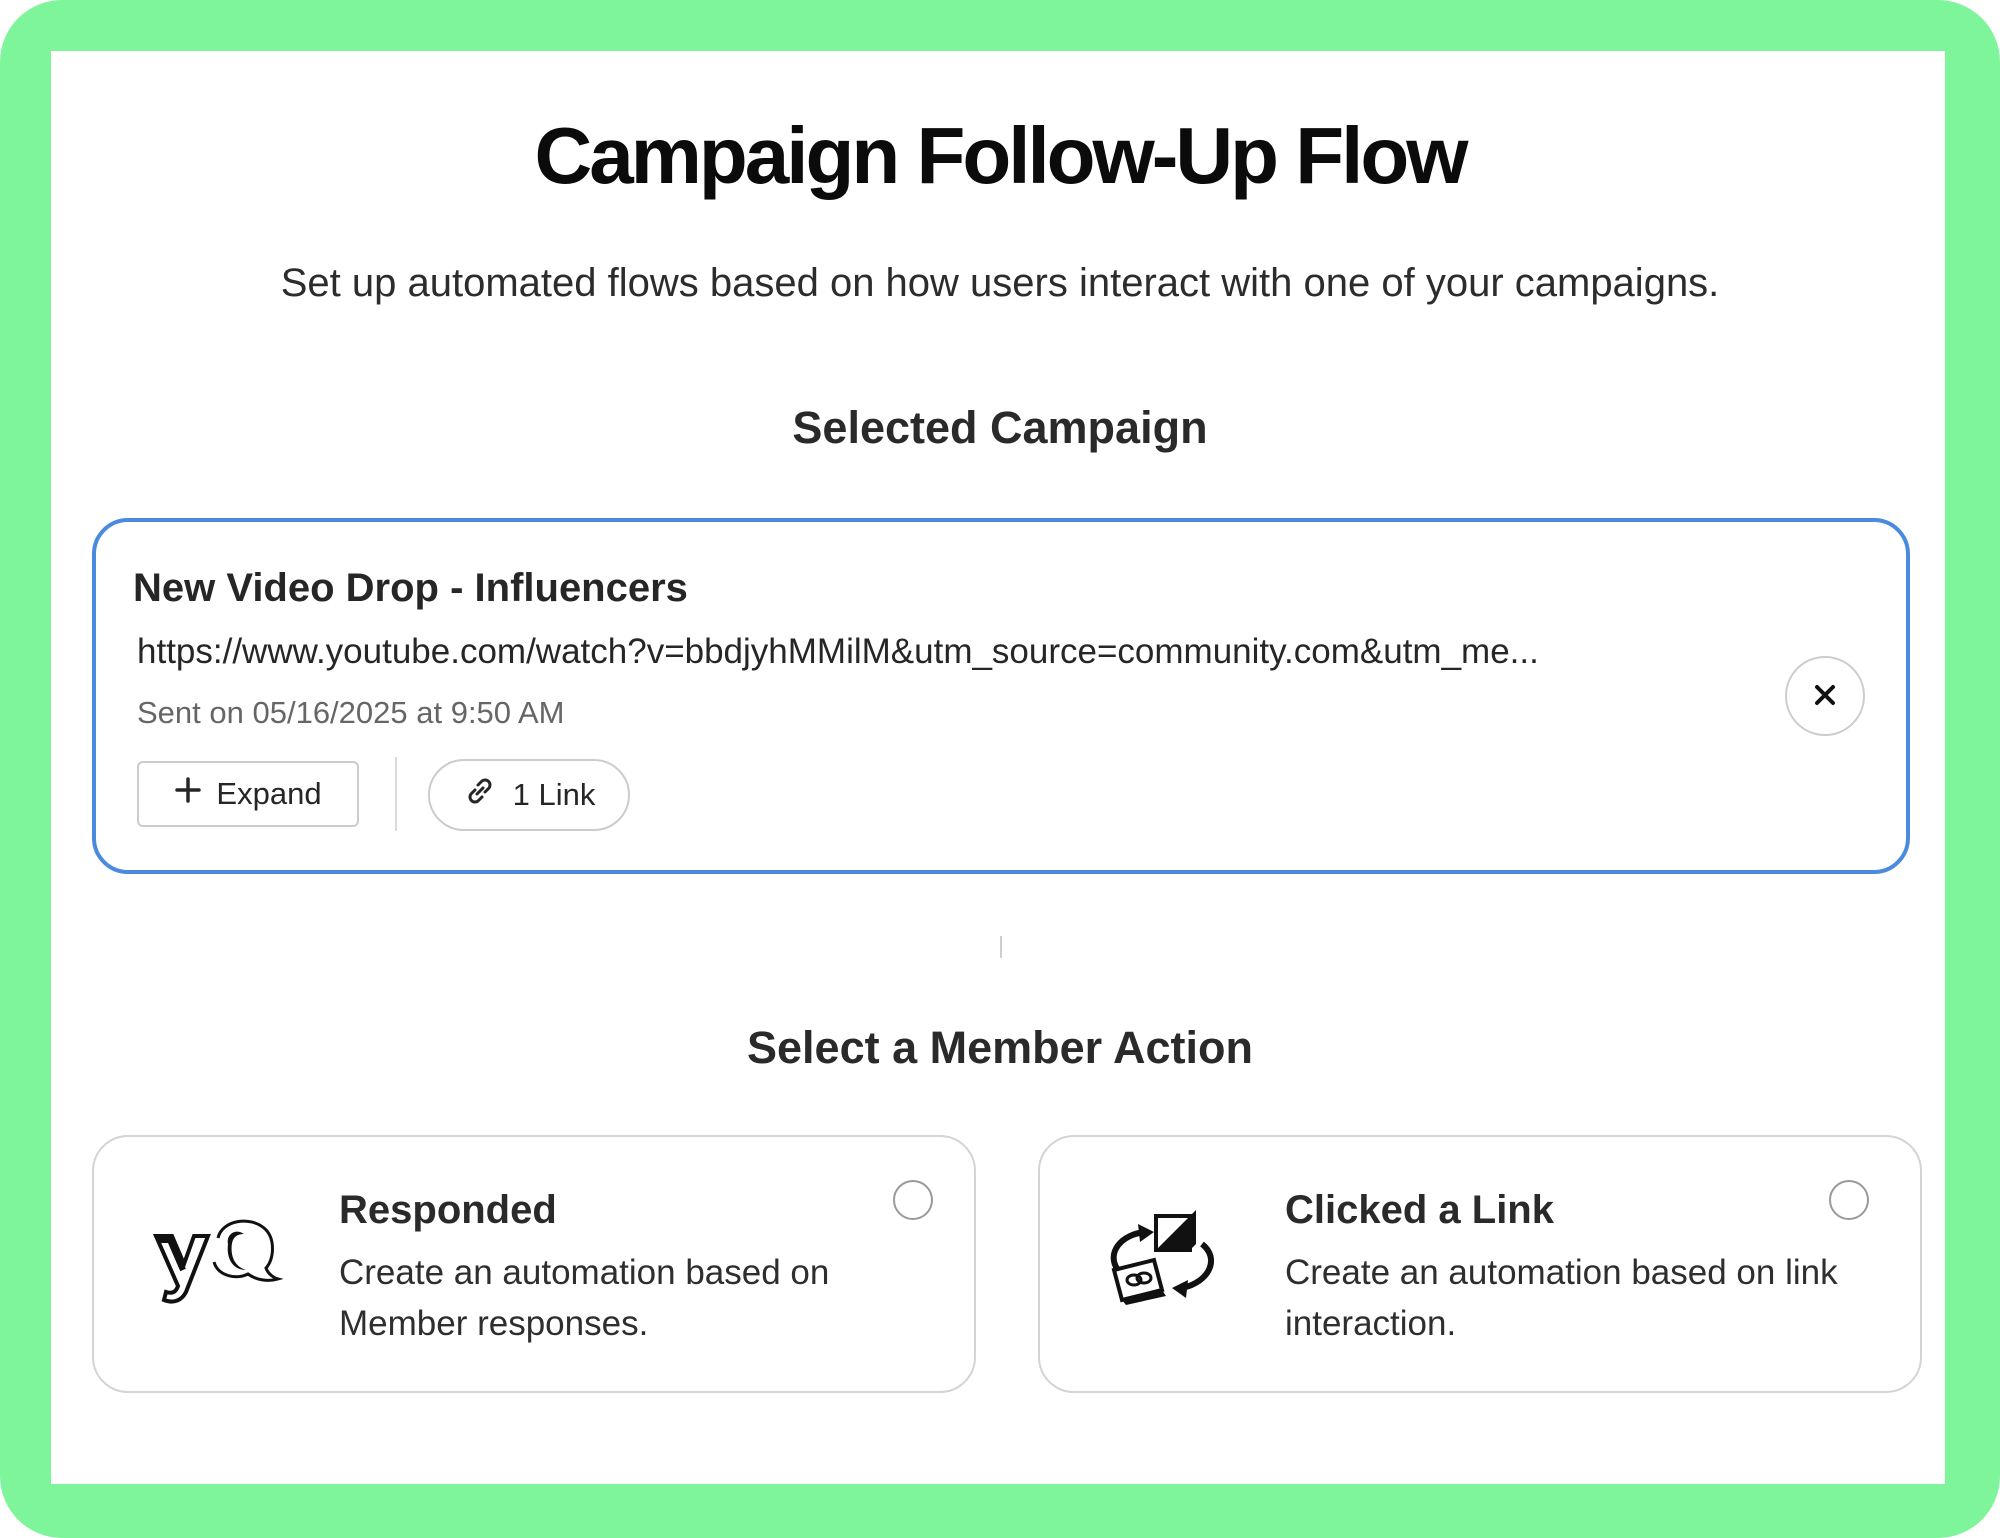  What do you see at coordinates (269, 793) in the screenshot?
I see `expand-label: Expand` at bounding box center [269, 793].